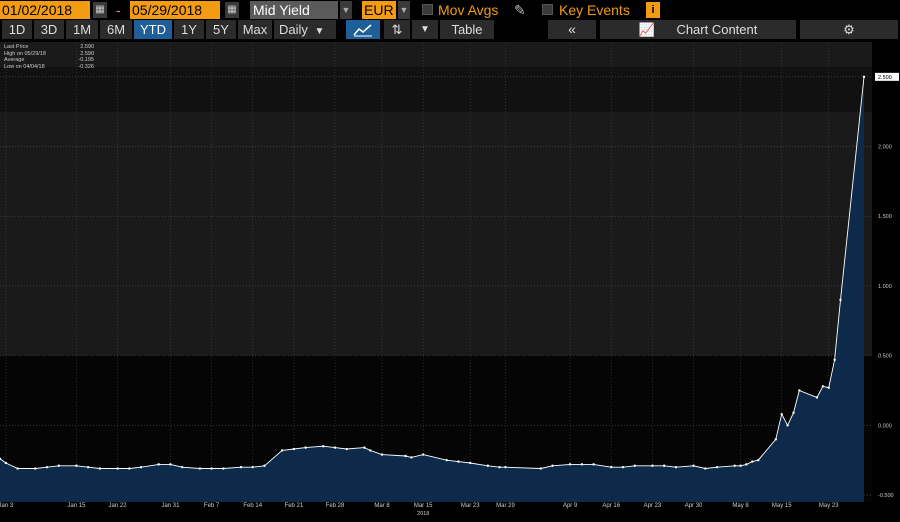 This screenshot has height=522, width=900. Describe the element at coordinates (49, 29) in the screenshot. I see `range-button-3d: 3D` at that location.